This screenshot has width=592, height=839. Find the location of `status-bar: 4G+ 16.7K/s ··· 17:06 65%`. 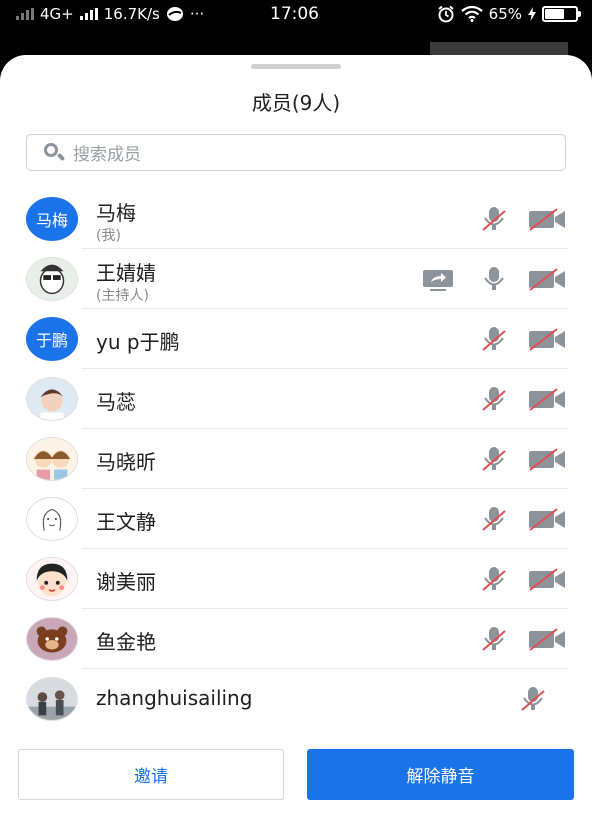

status-bar: 4G+ 16.7K/s ··· 17:06 65% is located at coordinates (296, 15).